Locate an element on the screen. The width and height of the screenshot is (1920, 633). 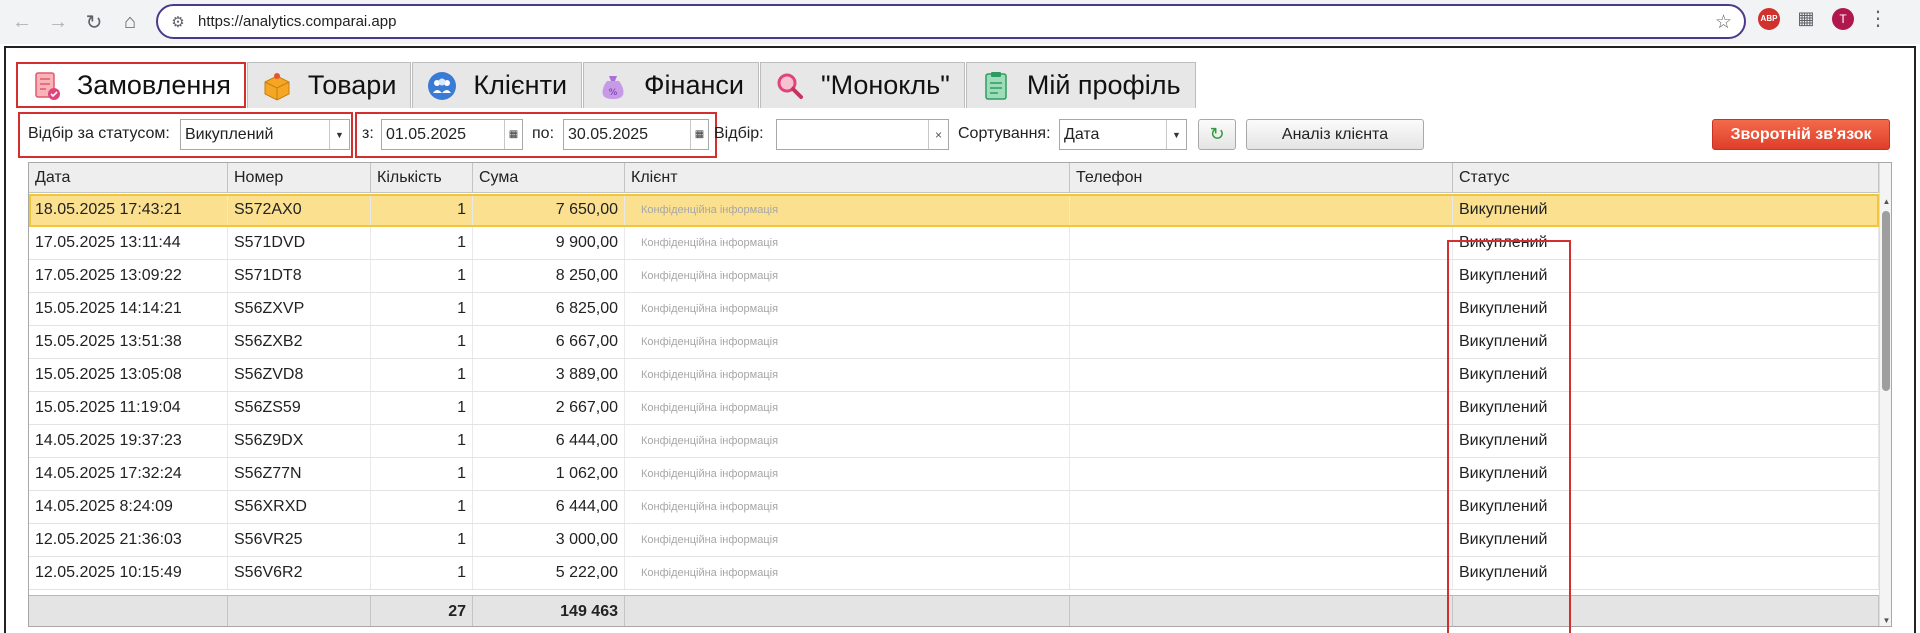
address-bar: ⚙ https://analytics.comparai.app ☆ is located at coordinates (951, 21).